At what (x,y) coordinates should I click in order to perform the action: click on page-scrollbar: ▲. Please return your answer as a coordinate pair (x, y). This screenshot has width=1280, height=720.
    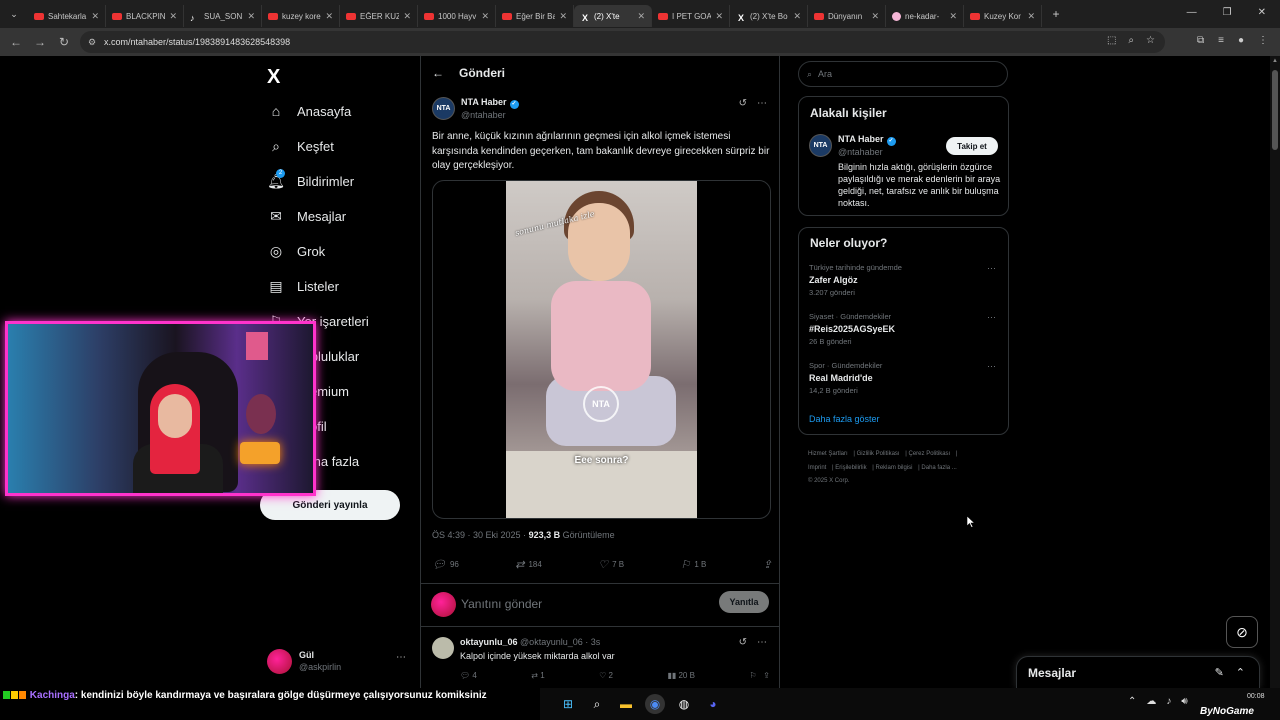
    Looking at the image, I should click on (1275, 372).